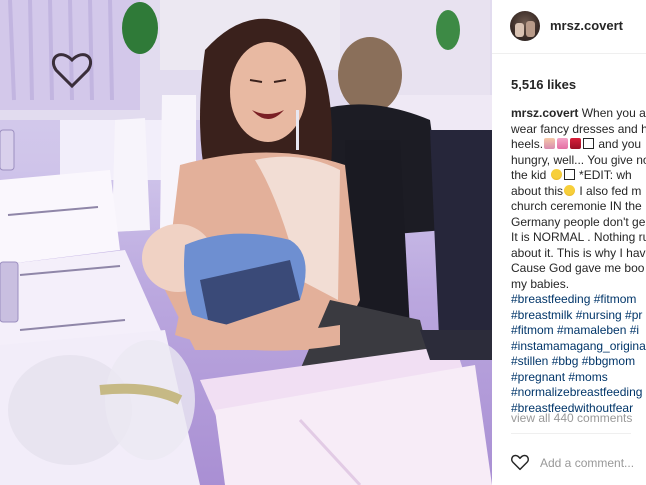 This screenshot has height=485, width=646. I want to click on caption-line: #normalizebreastfeeding, so click(578, 393).